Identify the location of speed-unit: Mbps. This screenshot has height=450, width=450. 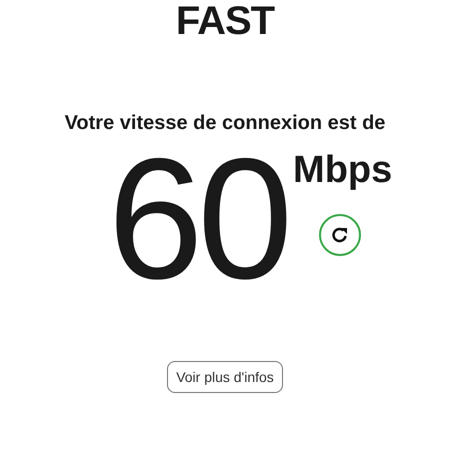
(342, 170).